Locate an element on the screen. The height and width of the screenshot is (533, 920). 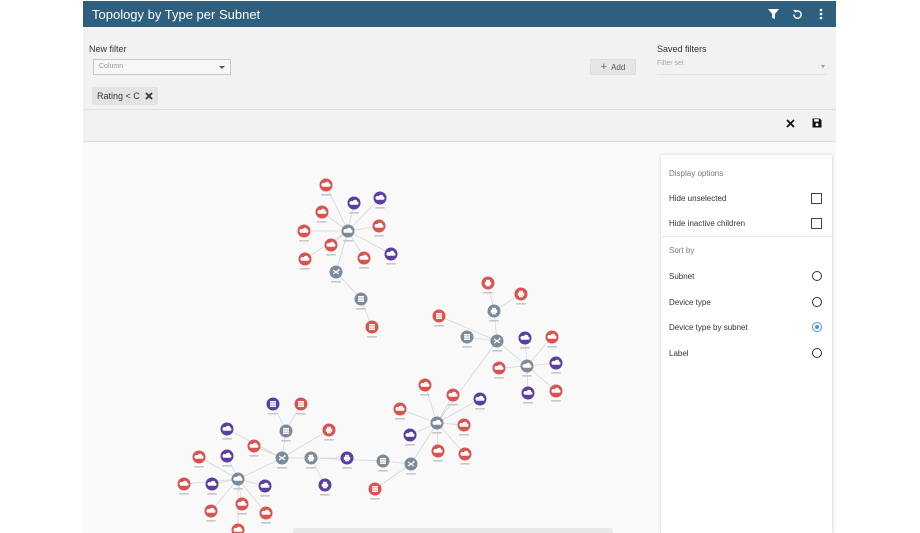
filter-chip-label: Rating < C is located at coordinates (118, 96).